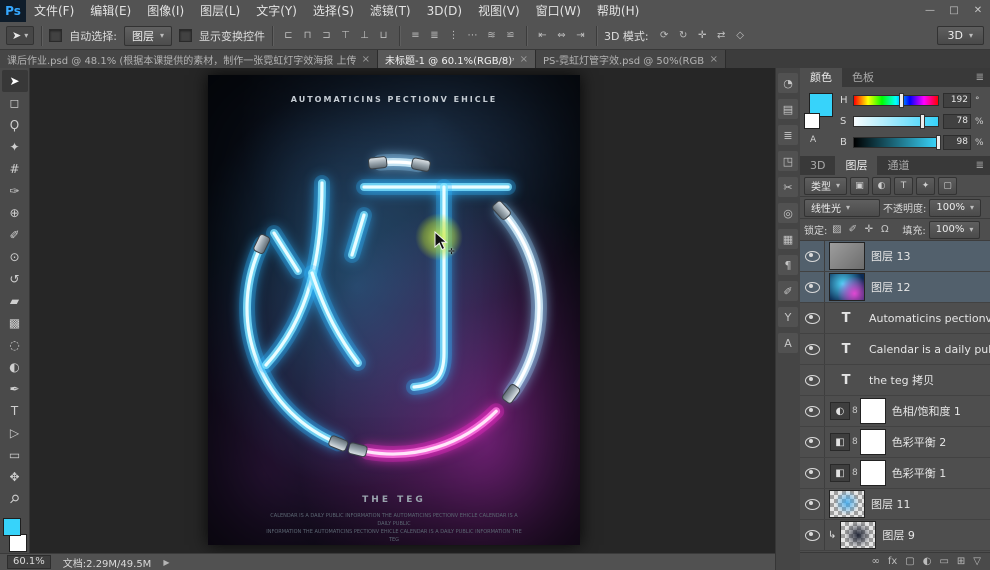 The width and height of the screenshot is (990, 570). I want to click on 3d-panel-icon: ◎, so click(788, 213).